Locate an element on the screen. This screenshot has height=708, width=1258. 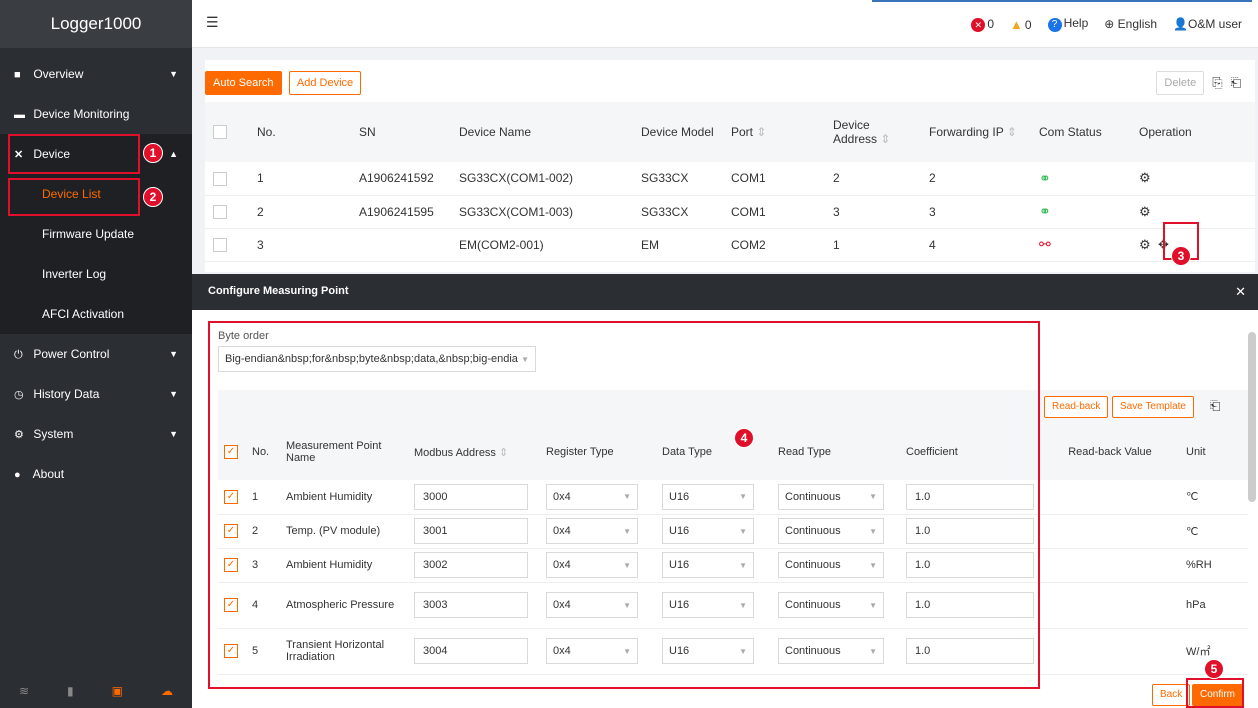
col-read-back-value: Read-back Value is located at coordinates (1110, 452).